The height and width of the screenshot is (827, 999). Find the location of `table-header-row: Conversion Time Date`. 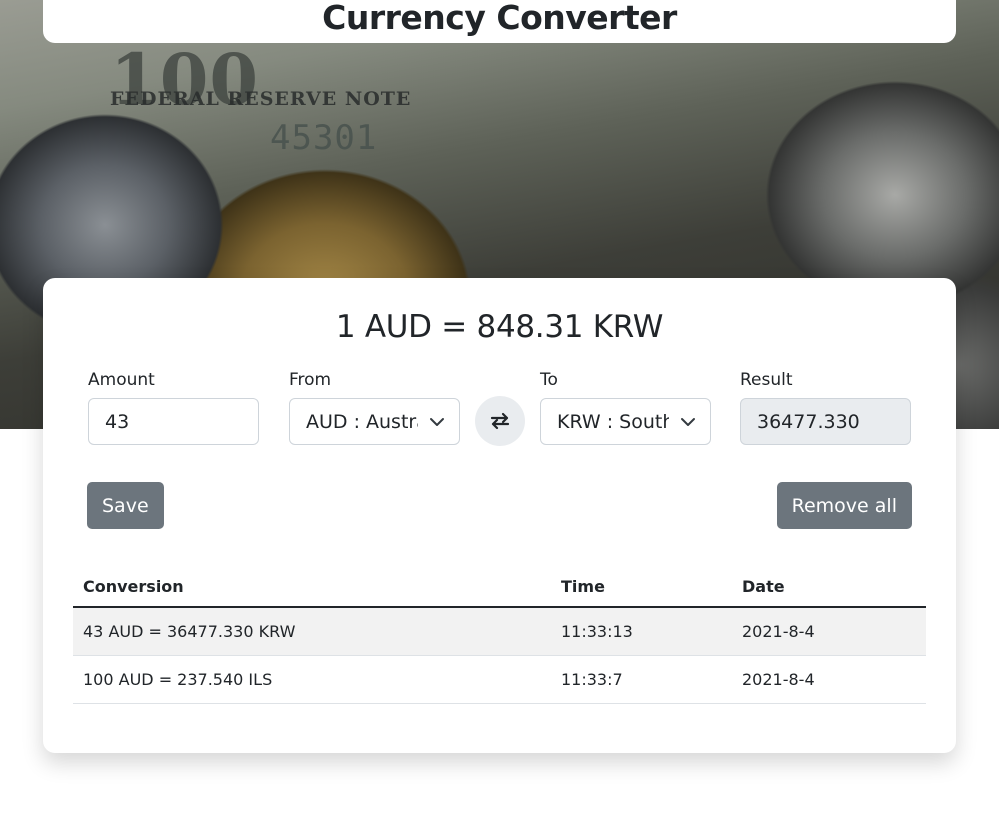

table-header-row: Conversion Time Date is located at coordinates (499, 587).